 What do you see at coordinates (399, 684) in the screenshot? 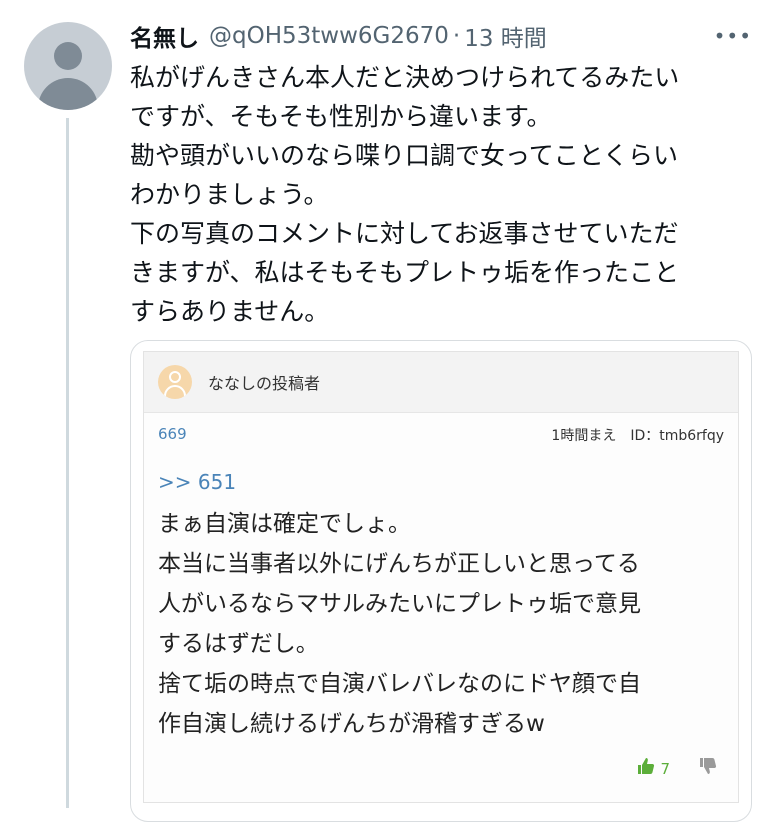
I see `post-body-line: 捨て垢の時点で自演バレバレなのにドヤ顔で自` at bounding box center [399, 684].